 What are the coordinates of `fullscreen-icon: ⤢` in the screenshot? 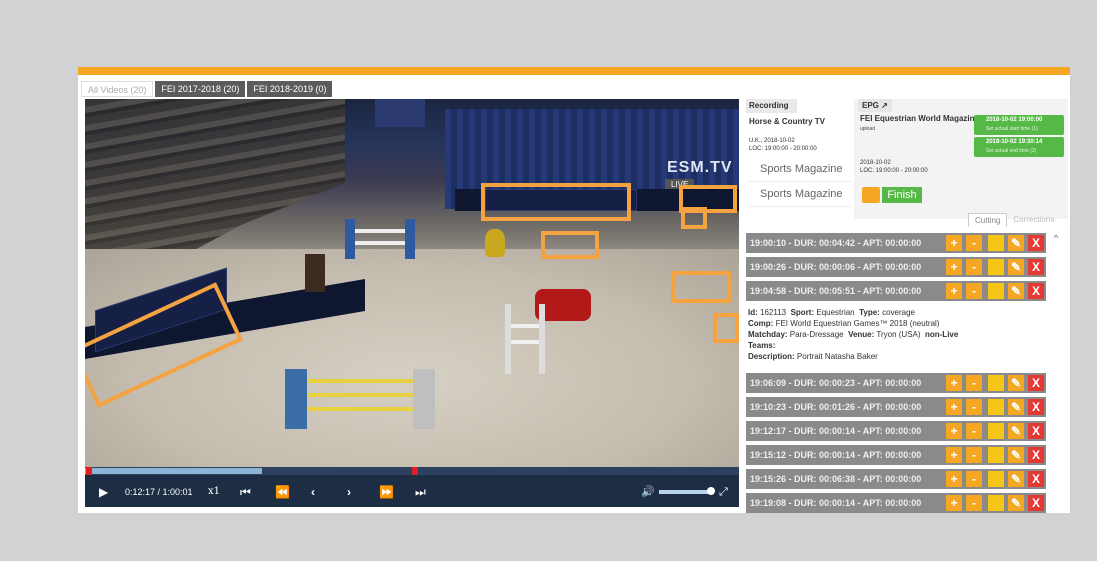 It's located at (723, 492).